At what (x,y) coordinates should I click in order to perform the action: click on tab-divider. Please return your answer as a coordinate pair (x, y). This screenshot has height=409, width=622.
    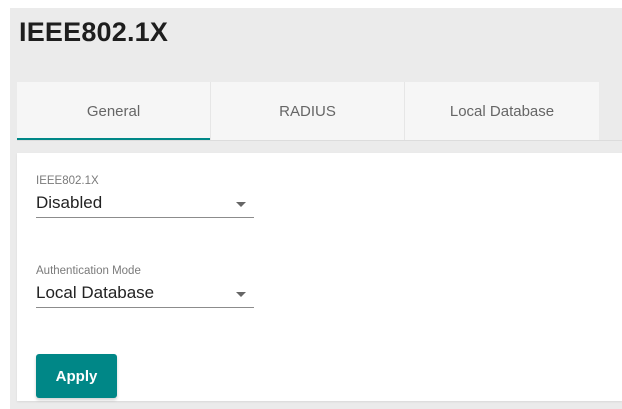
    Looking at the image, I should click on (319, 140).